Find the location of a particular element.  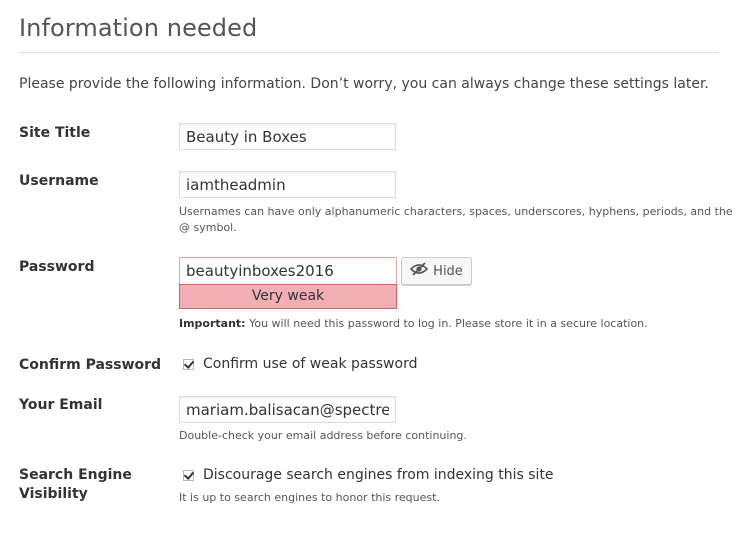

username-hint-line2: @ symbol. is located at coordinates (208, 227).